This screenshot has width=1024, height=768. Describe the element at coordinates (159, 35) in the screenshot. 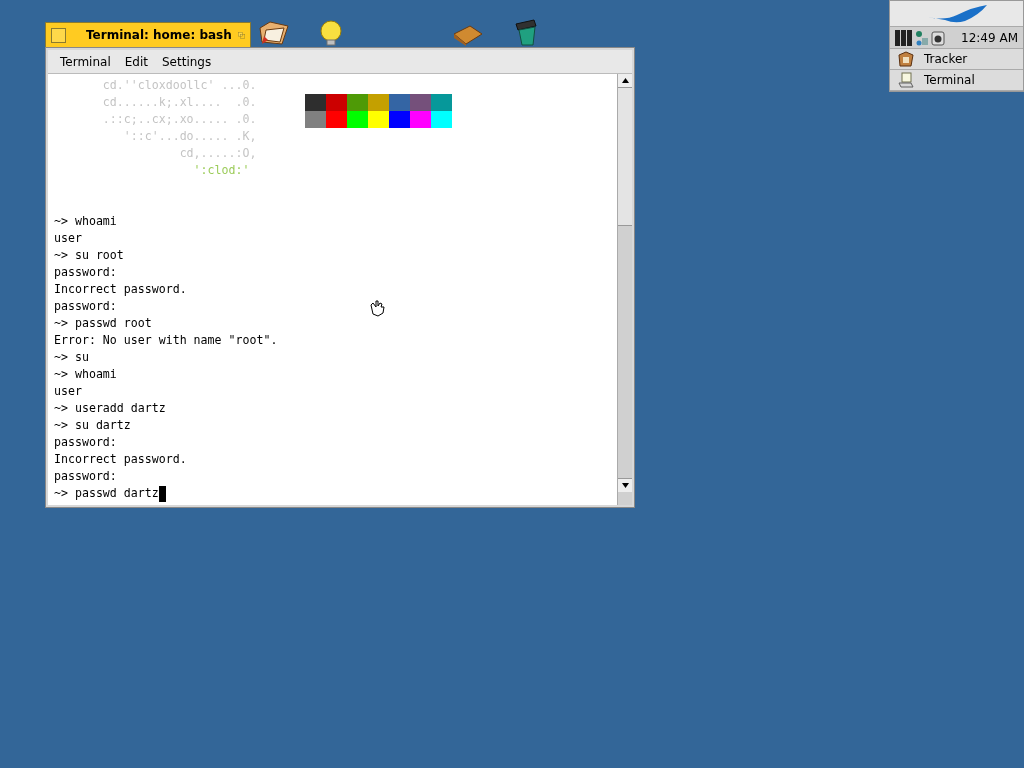

I see `window-title: Terminal: home: bash` at that location.